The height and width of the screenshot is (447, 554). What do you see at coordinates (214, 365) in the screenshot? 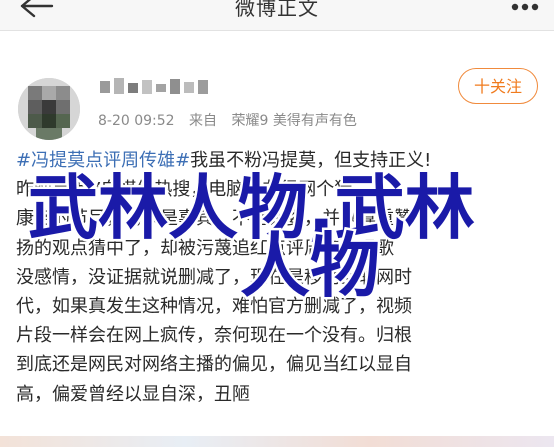
I see `post-line: 到底还是网民对网络主播的偏见，偏见当红以显自` at bounding box center [214, 365].